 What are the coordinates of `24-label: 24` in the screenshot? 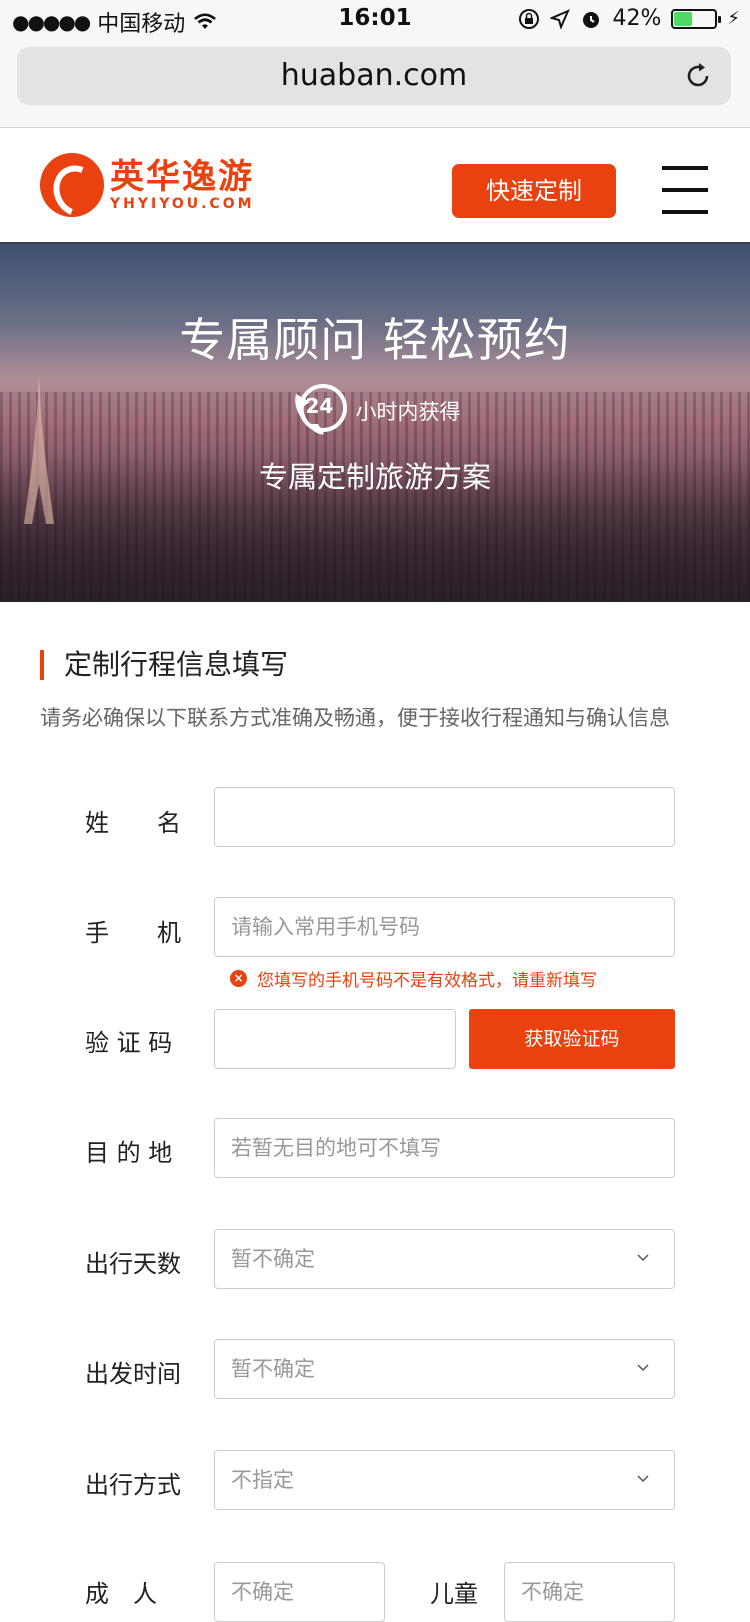 It's located at (319, 406).